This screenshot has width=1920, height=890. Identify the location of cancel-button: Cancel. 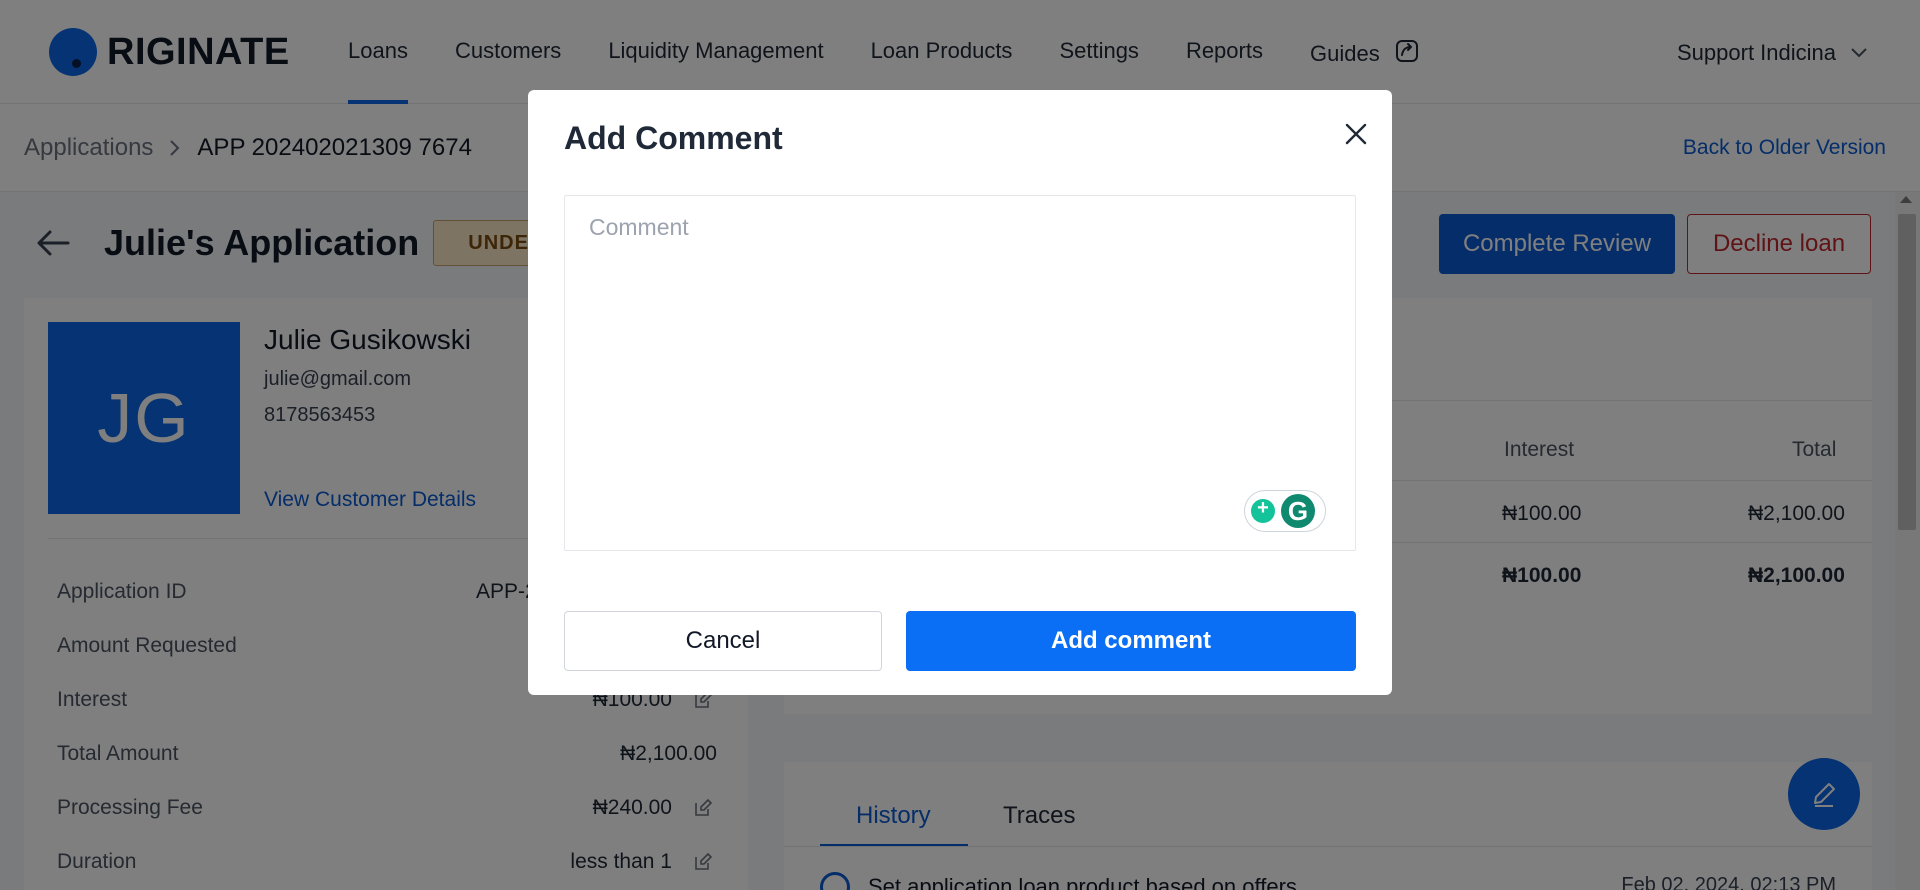
(723, 641).